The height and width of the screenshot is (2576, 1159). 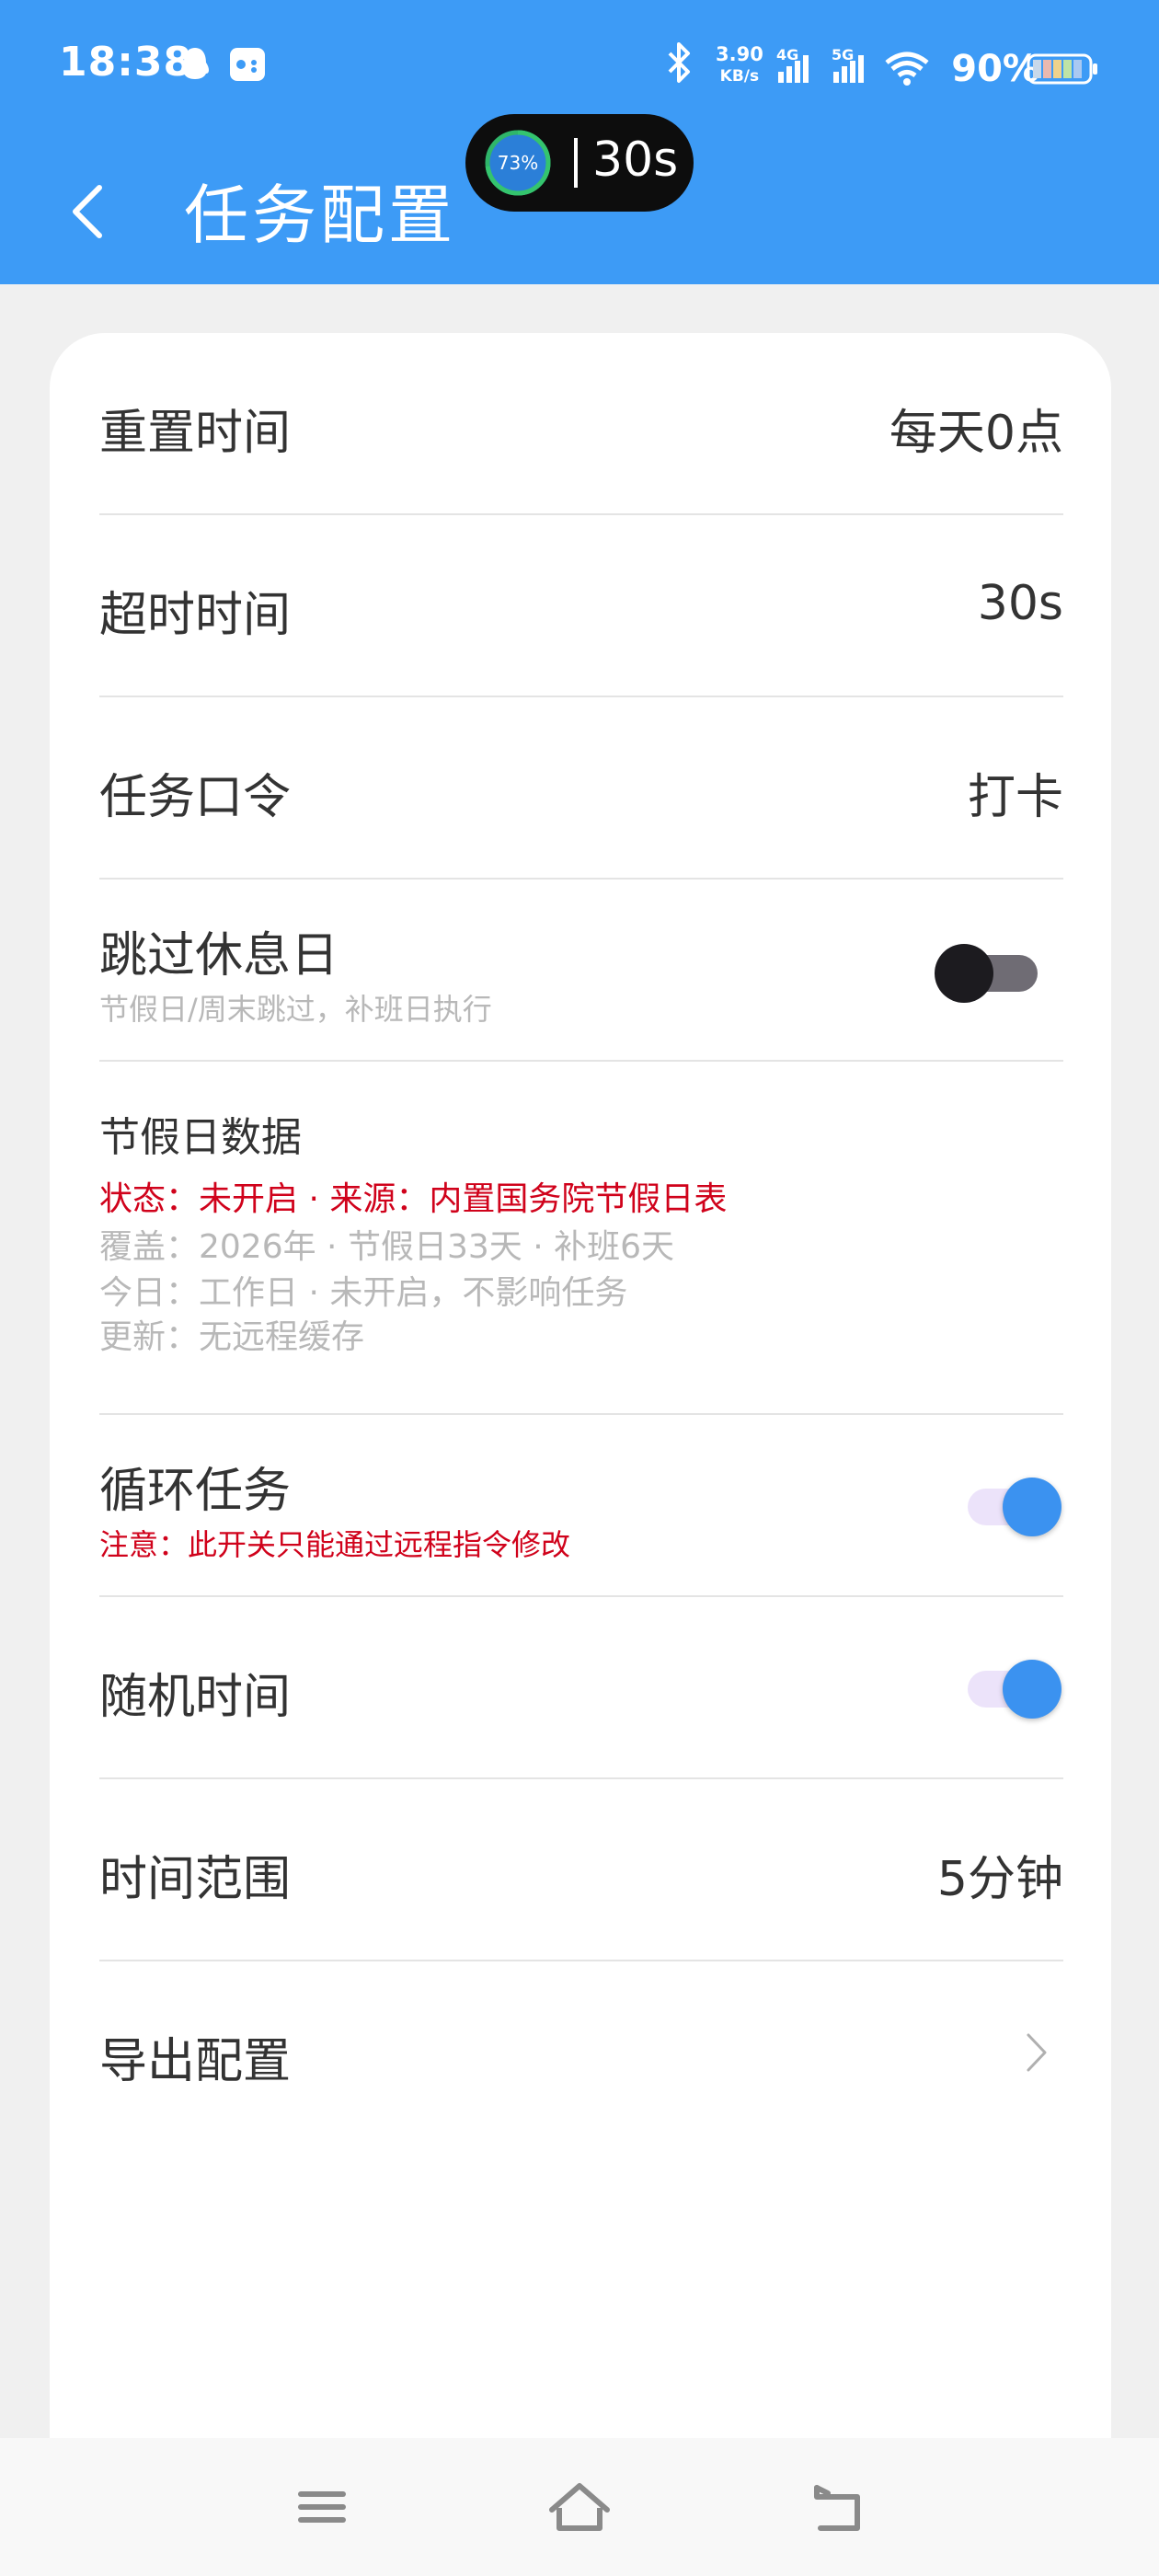 I want to click on signal-4g-label: 4G, so click(x=787, y=54).